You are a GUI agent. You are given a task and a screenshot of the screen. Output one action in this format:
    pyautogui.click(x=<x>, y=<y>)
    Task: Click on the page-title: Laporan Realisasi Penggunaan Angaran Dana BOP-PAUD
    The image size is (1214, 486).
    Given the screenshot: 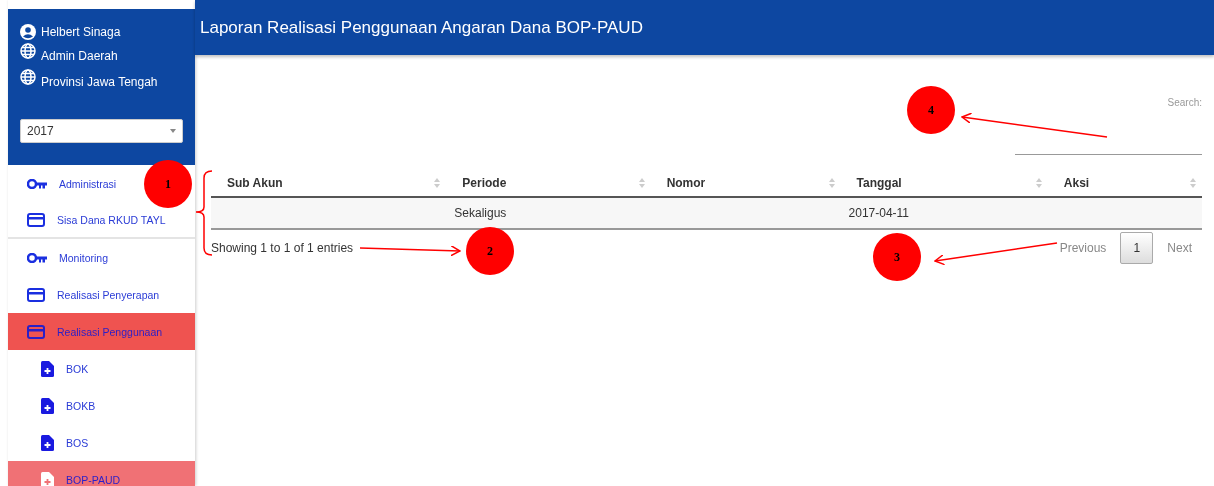 What is the action you would take?
    pyautogui.click(x=421, y=27)
    